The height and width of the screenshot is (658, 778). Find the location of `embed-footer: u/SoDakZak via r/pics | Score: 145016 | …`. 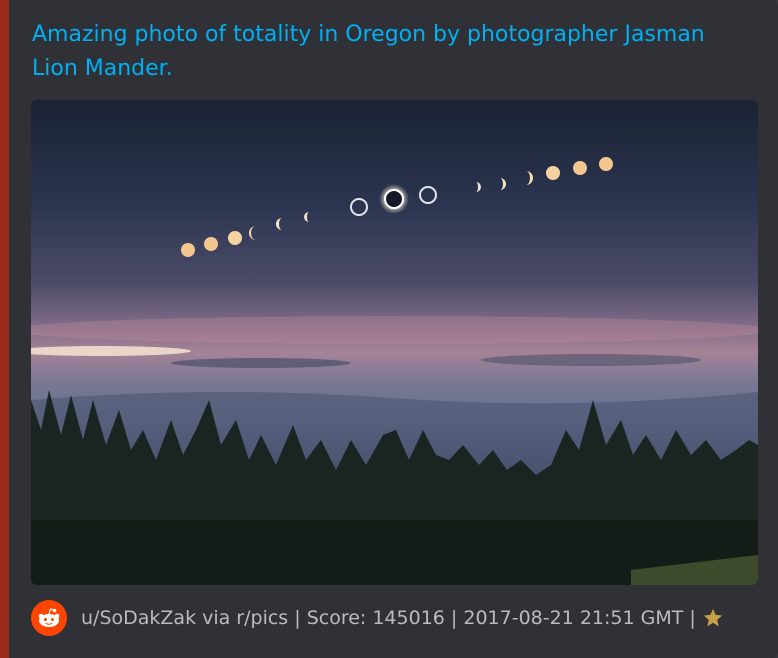

embed-footer: u/SoDakZak via r/pics | Score: 145016 | … is located at coordinates (401, 618).